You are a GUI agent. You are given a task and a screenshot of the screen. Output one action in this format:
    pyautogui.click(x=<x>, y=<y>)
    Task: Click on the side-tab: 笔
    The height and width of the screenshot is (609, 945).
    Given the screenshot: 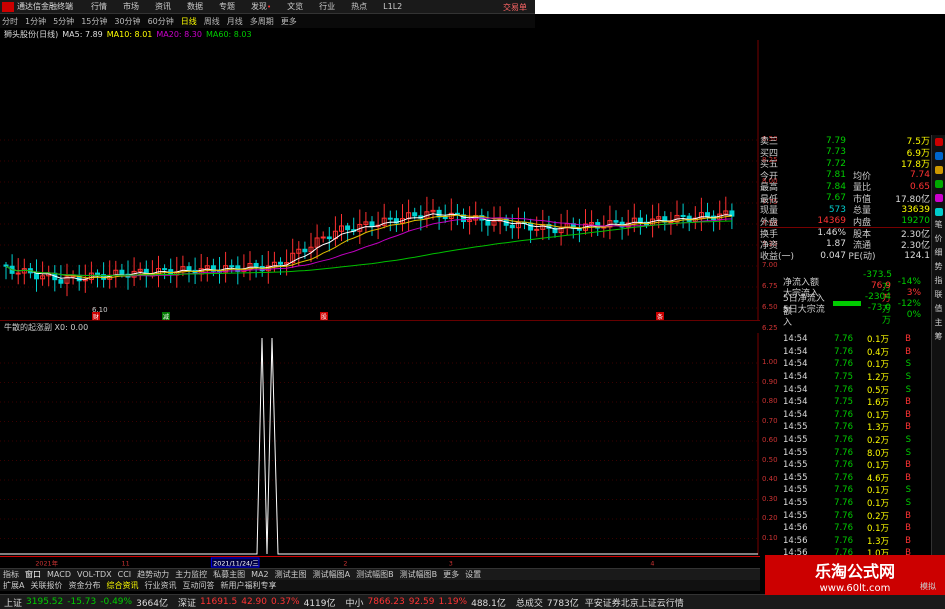 What is the action you would take?
    pyautogui.click(x=938, y=226)
    